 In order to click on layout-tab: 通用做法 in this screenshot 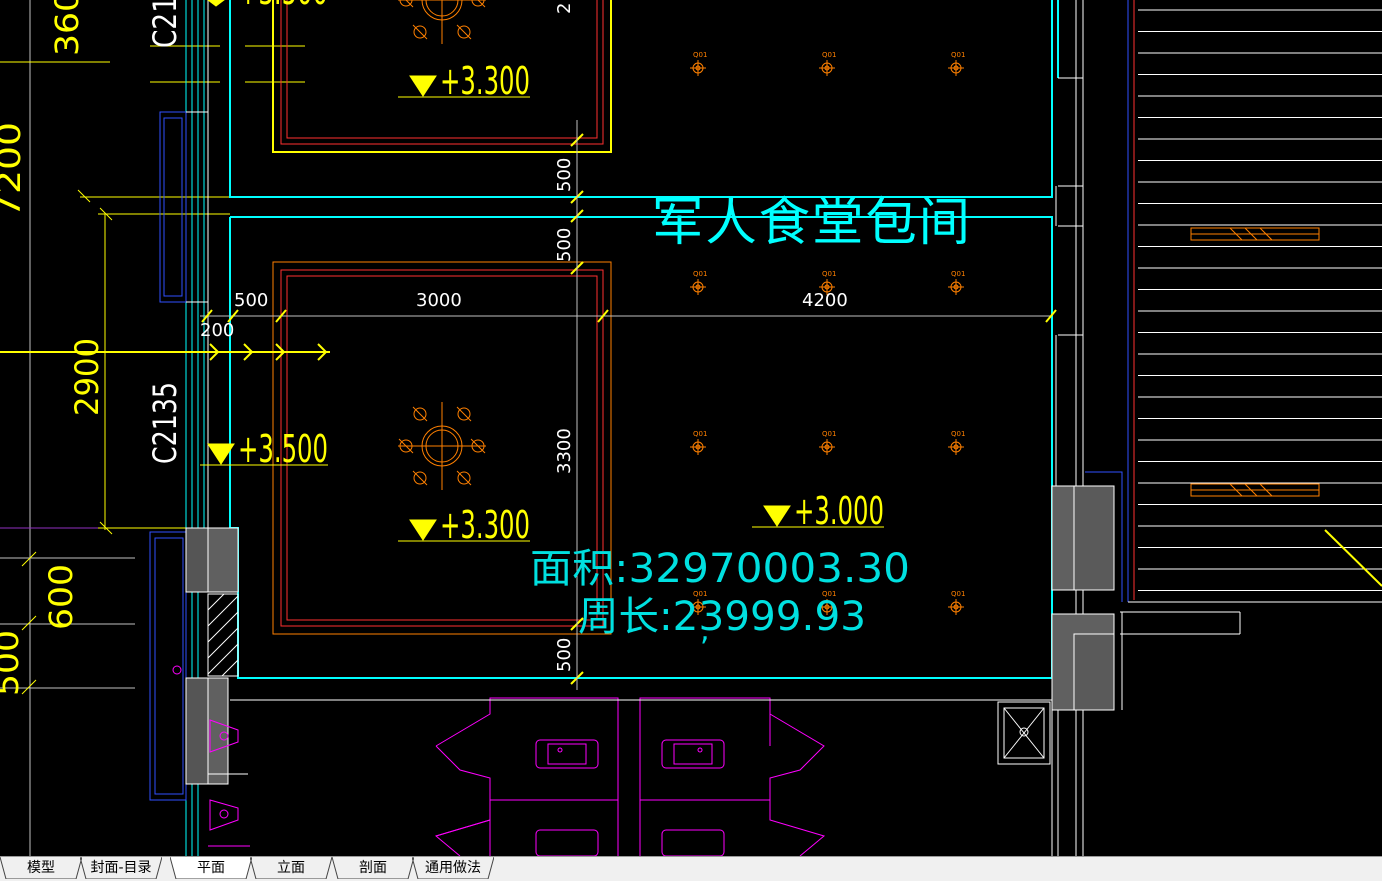, I will do `click(453, 868)`.